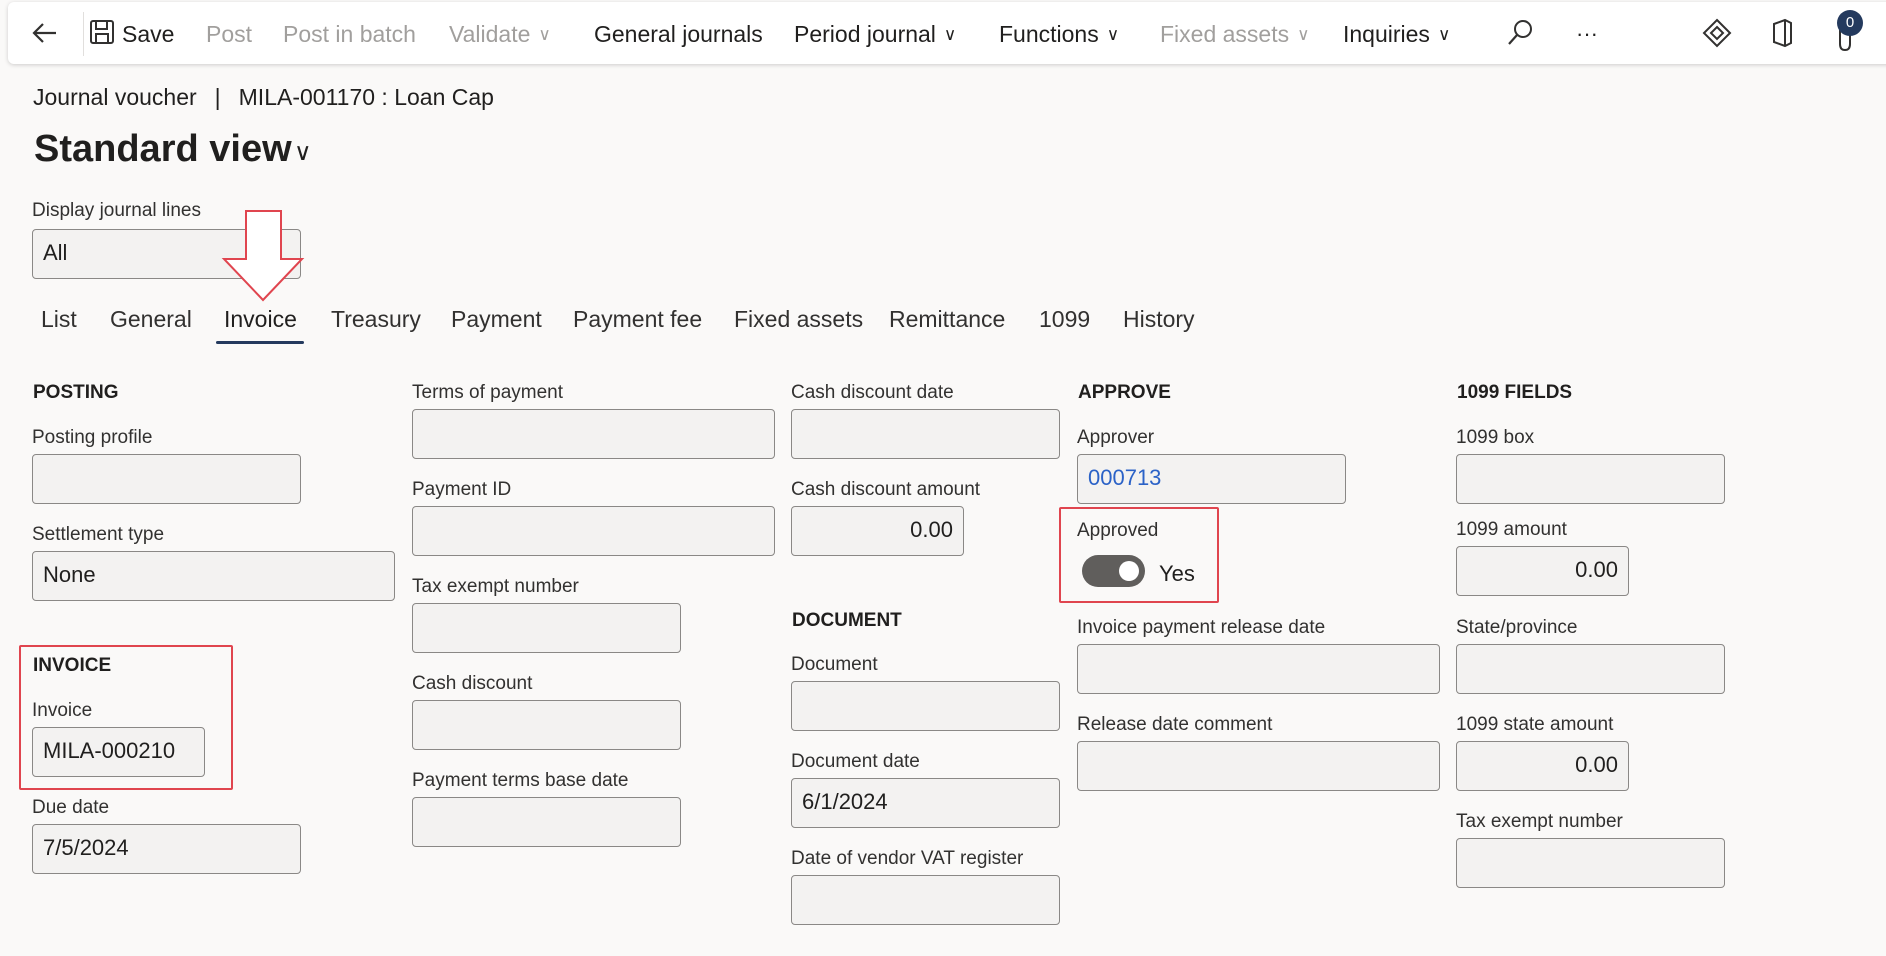  Describe the element at coordinates (166, 479) in the screenshot. I see `posting-profile-field` at that location.